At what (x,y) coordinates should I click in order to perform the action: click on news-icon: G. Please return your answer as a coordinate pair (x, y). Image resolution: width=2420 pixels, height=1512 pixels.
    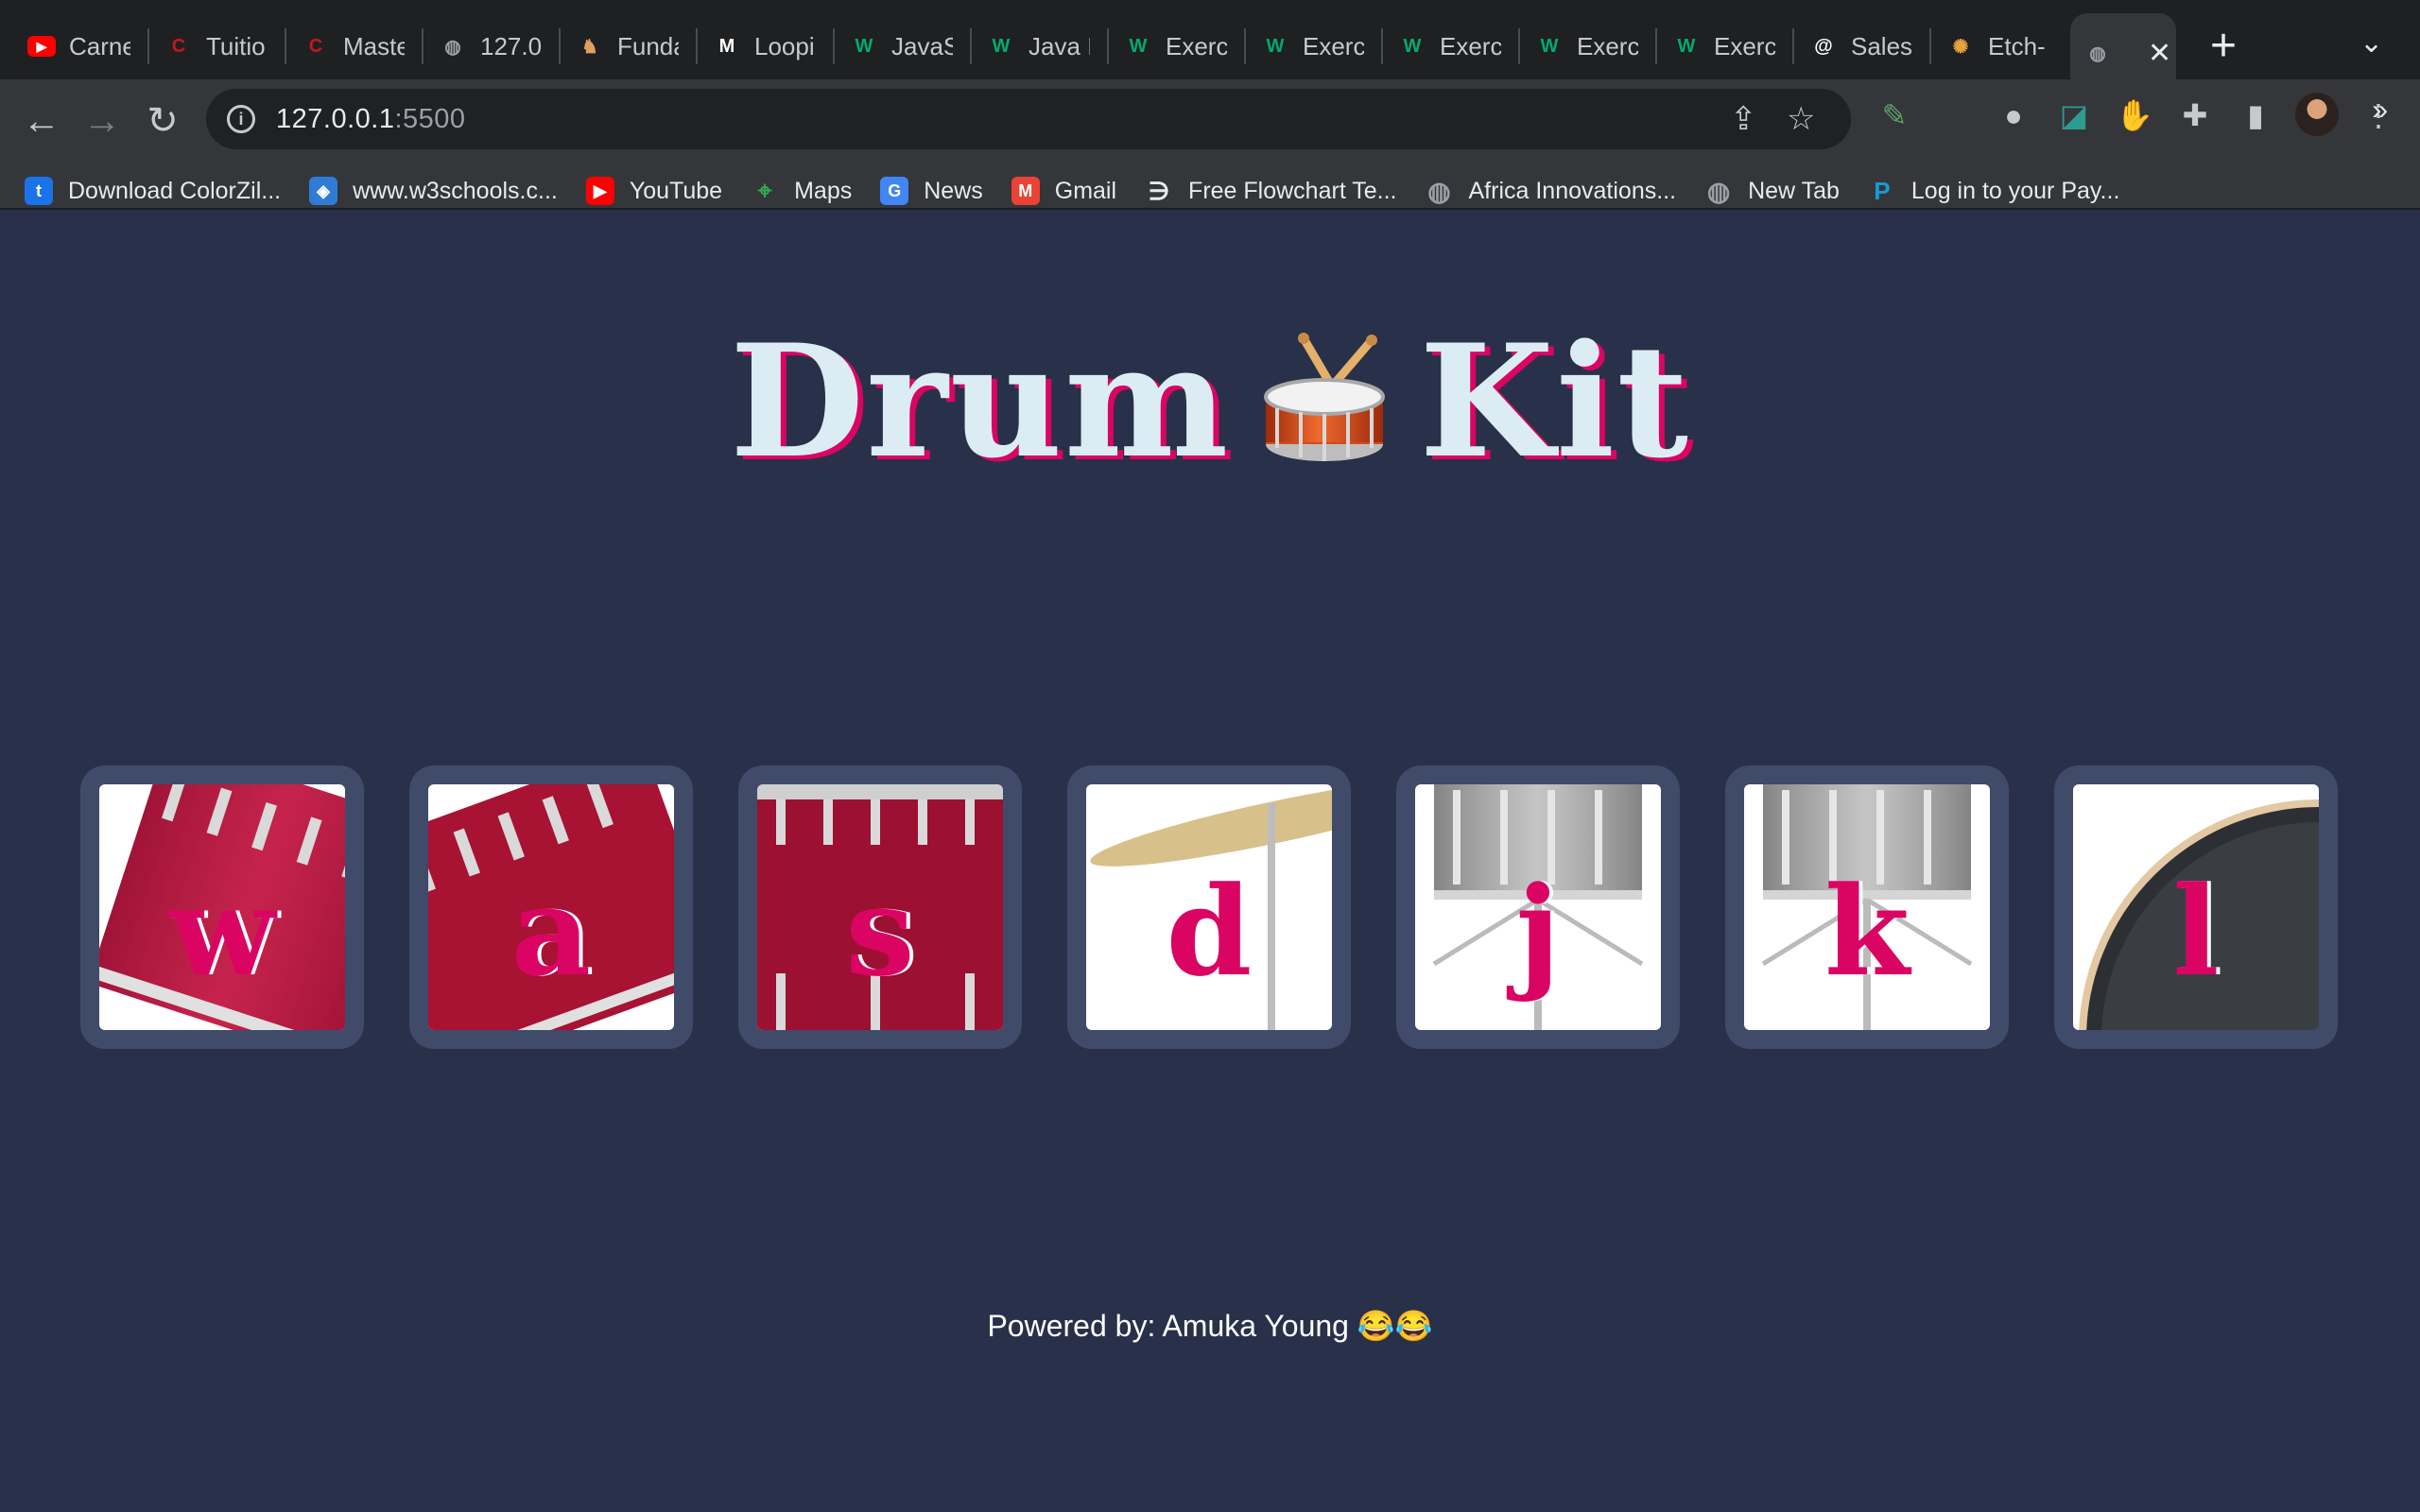
    Looking at the image, I should click on (895, 191).